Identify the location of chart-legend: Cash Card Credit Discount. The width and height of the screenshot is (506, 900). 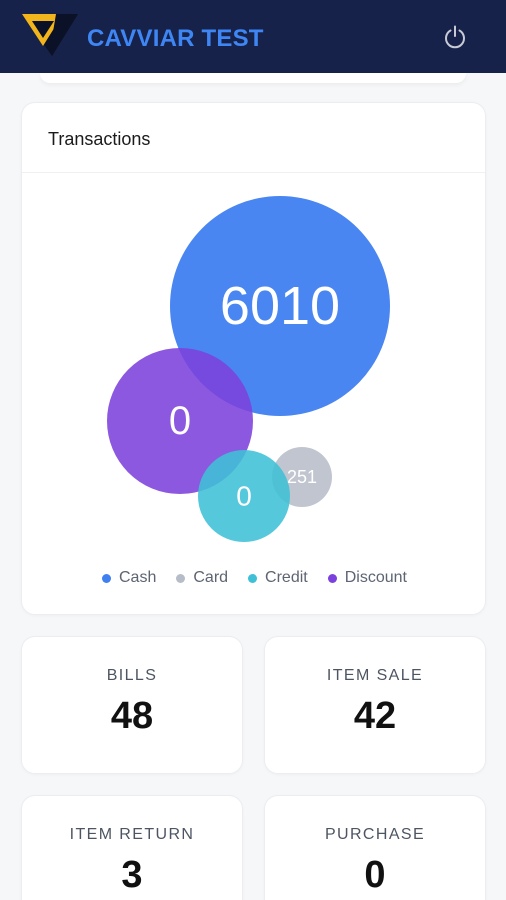
(254, 578).